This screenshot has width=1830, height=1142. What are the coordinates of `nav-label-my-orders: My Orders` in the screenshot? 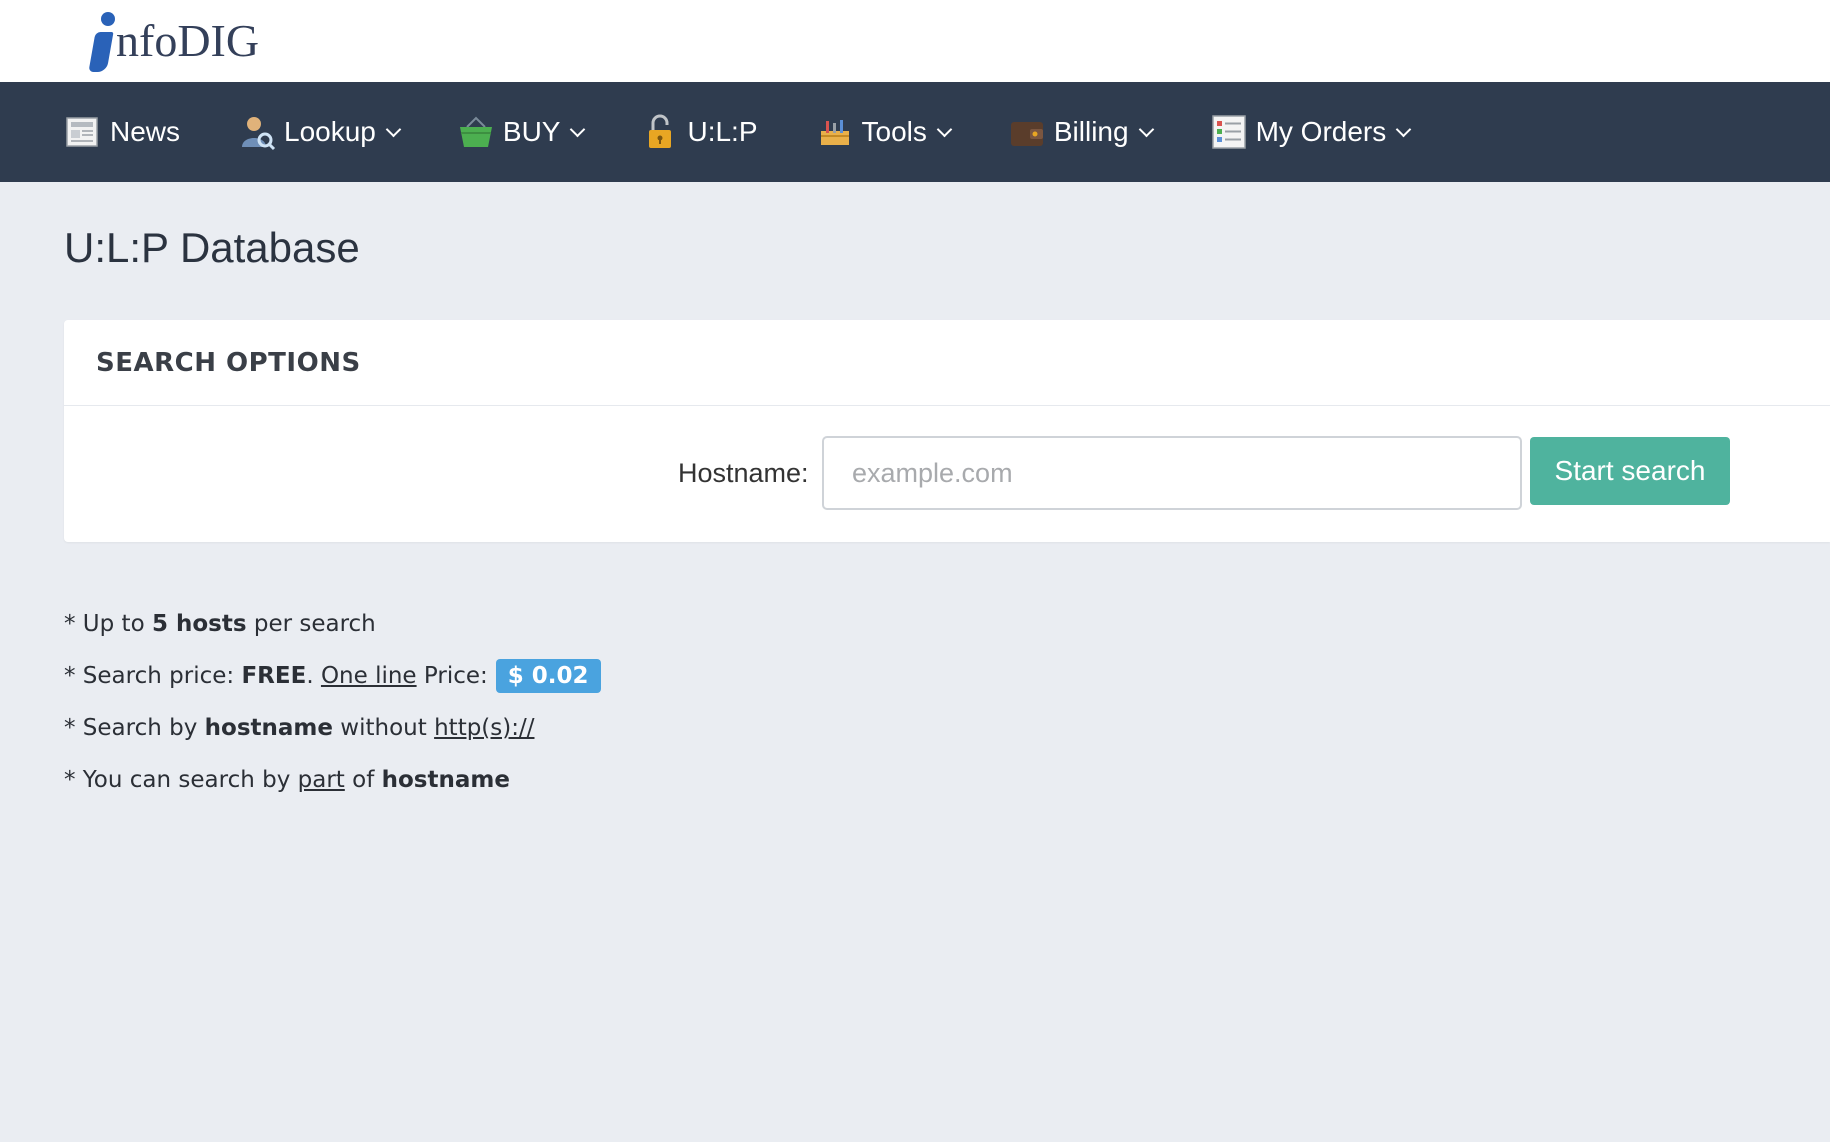 It's located at (1321, 131).